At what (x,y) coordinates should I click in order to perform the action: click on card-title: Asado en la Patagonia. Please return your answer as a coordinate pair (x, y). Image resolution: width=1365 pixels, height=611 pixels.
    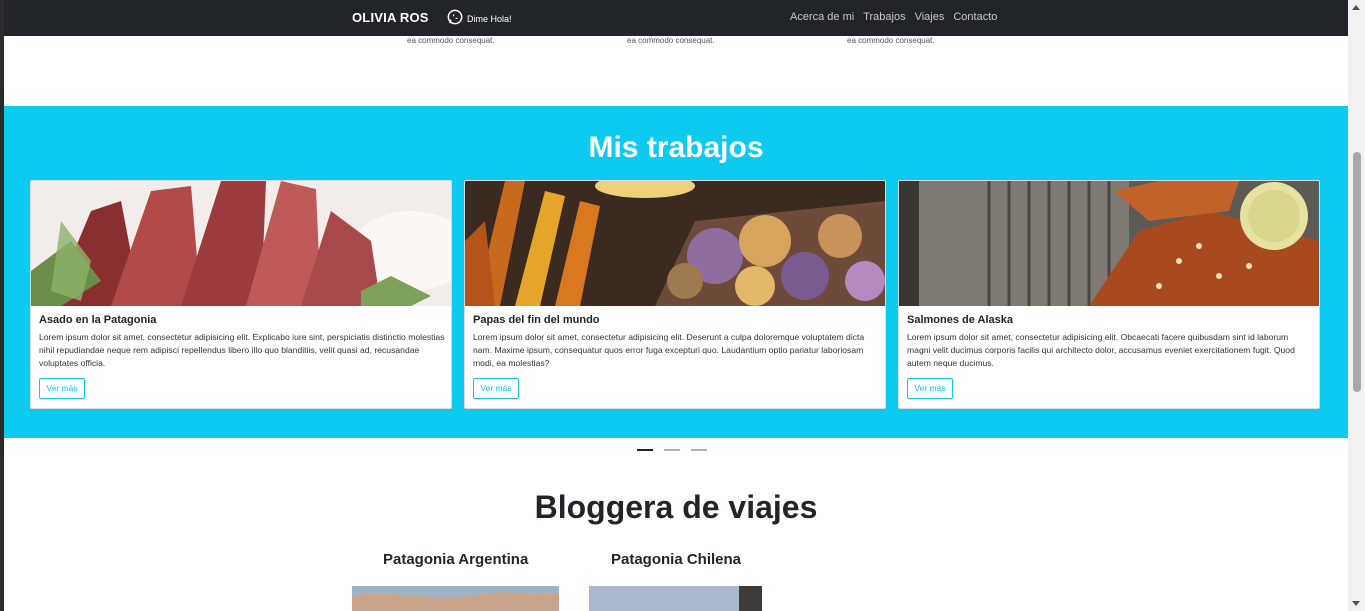
    Looking at the image, I should click on (98, 320).